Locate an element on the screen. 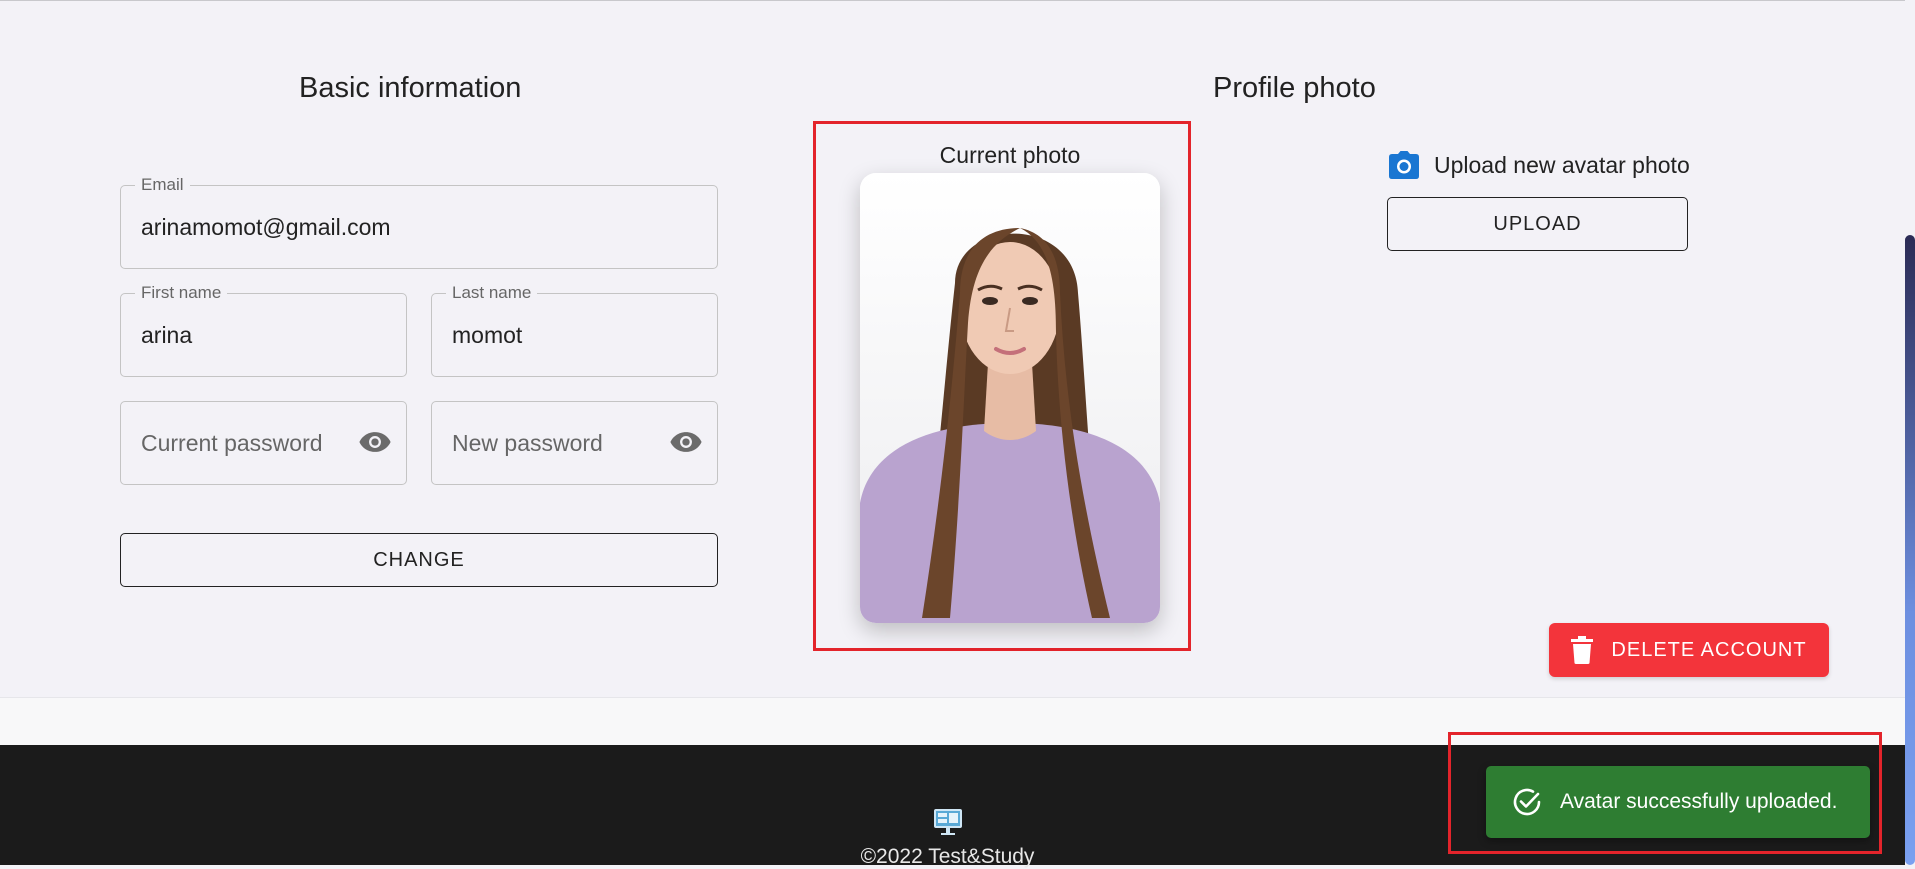 This screenshot has height=869, width=1915. email-label: Email is located at coordinates (162, 185).